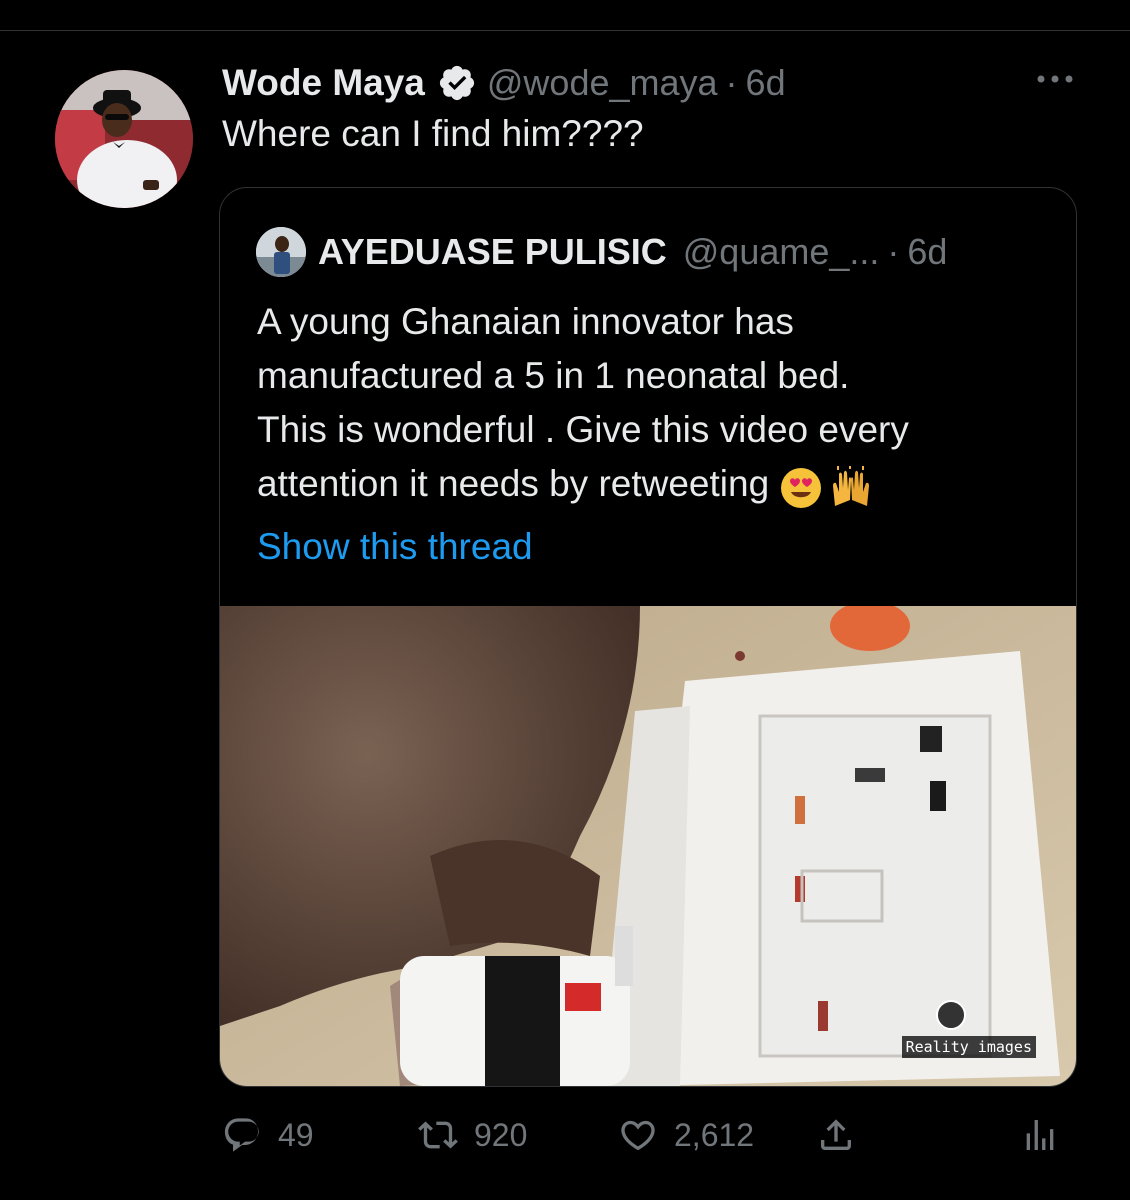 The width and height of the screenshot is (1130, 1200). Describe the element at coordinates (968, 1047) in the screenshot. I see `video-watermark: Reality images` at that location.